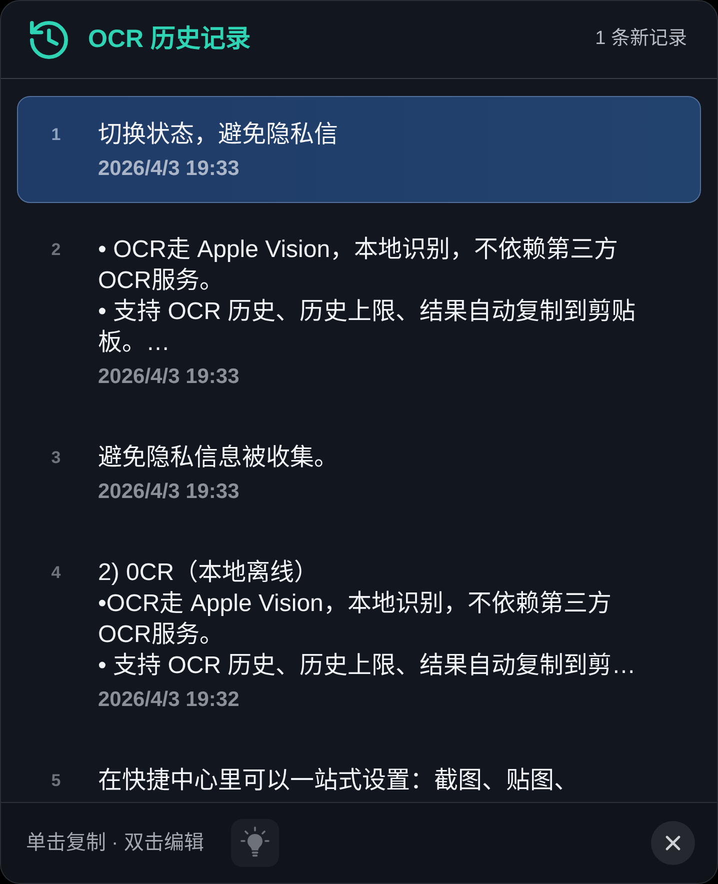  I want to click on close-button, so click(673, 843).